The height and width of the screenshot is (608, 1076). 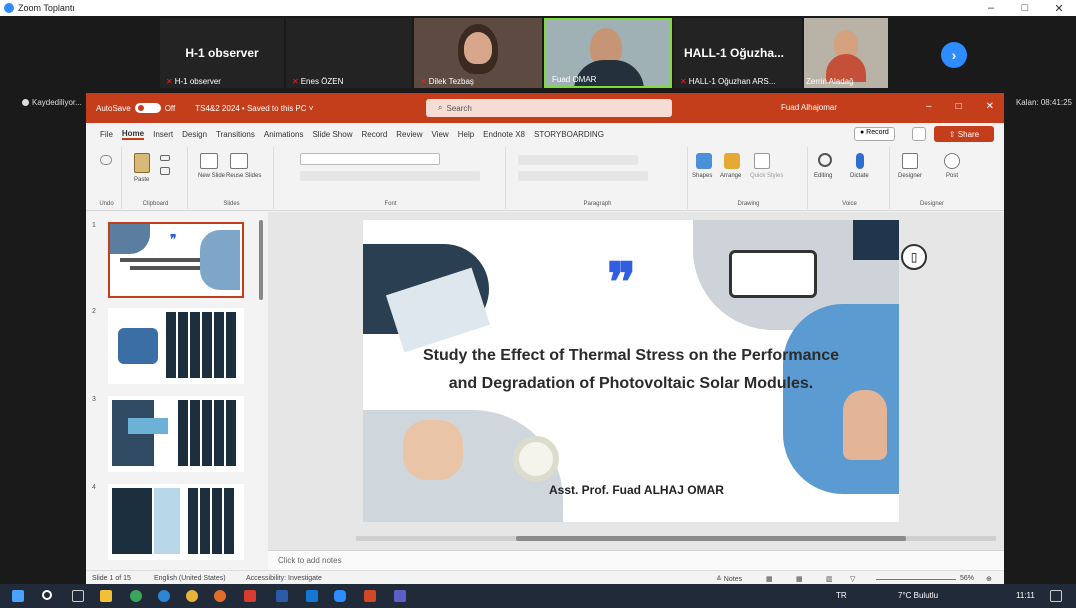 What do you see at coordinates (608, 53) in the screenshot?
I see `participant-video-tile-active: Fuad OMAR` at bounding box center [608, 53].